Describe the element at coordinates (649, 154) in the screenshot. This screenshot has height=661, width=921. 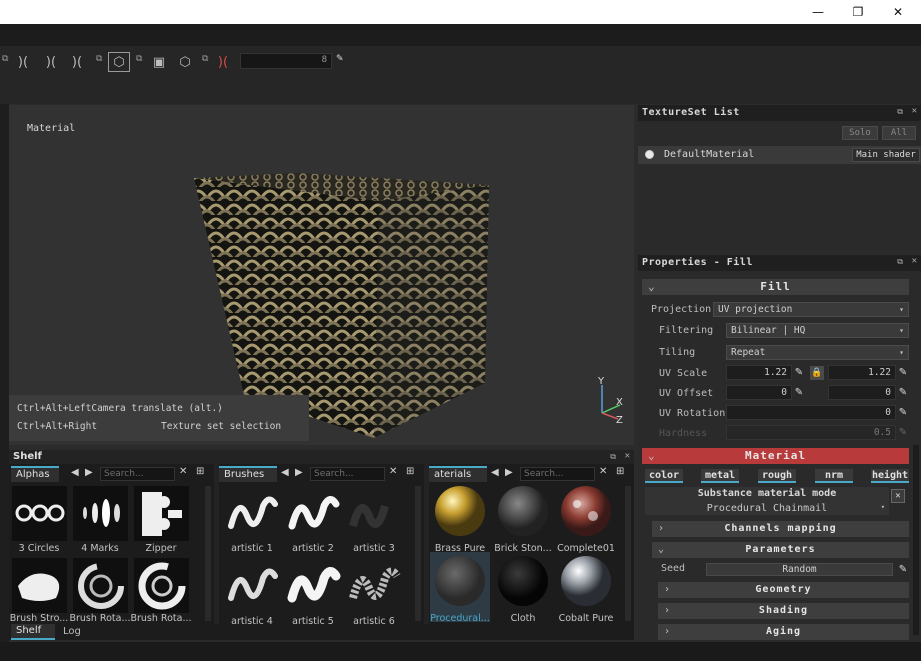
I see `textureset-radio-icon` at that location.